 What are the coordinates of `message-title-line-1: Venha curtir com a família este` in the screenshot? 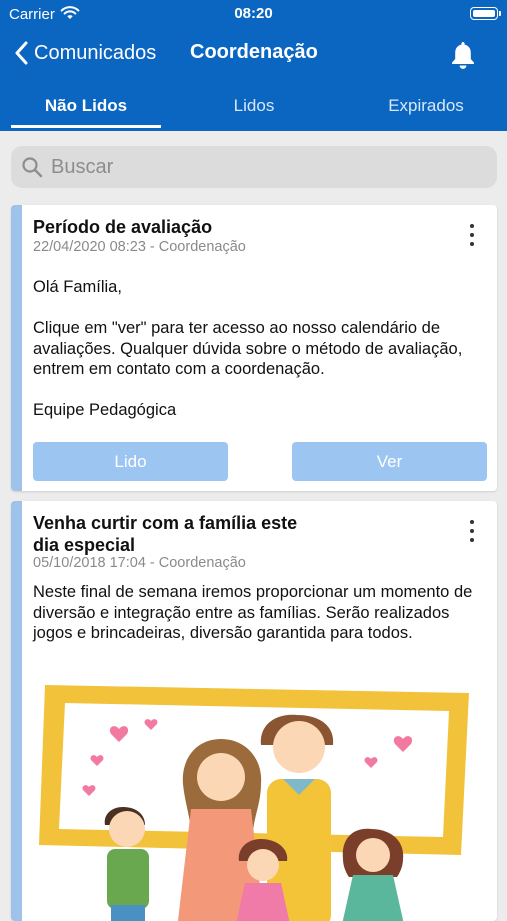 It's located at (165, 523).